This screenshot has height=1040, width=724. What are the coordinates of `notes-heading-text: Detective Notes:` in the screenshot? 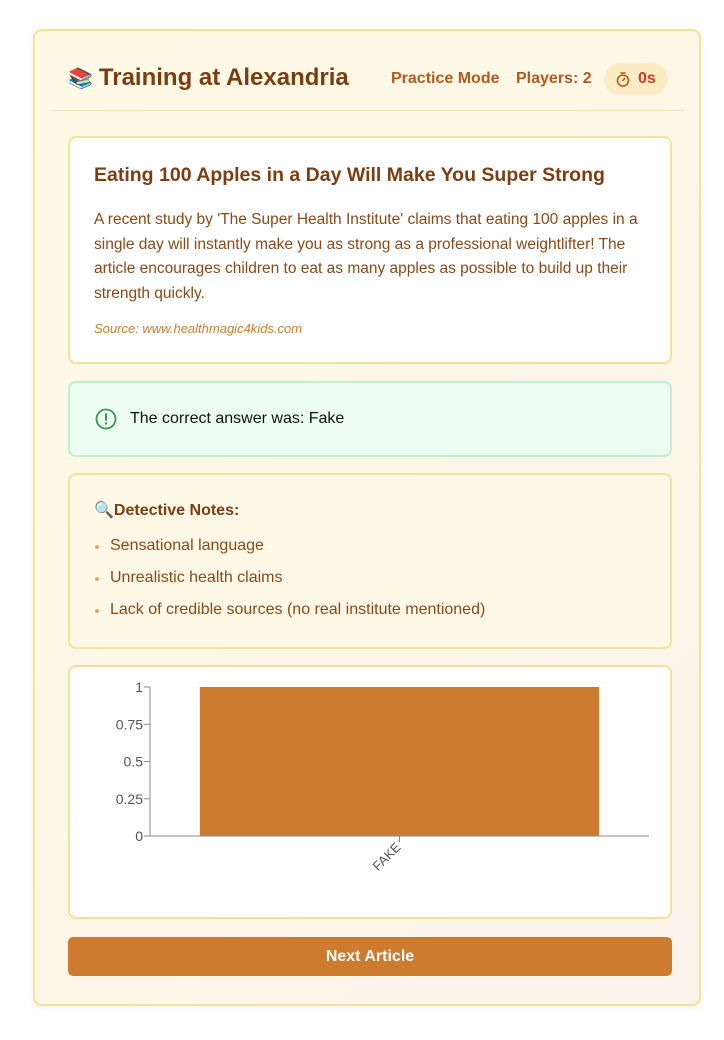 It's located at (176, 510).